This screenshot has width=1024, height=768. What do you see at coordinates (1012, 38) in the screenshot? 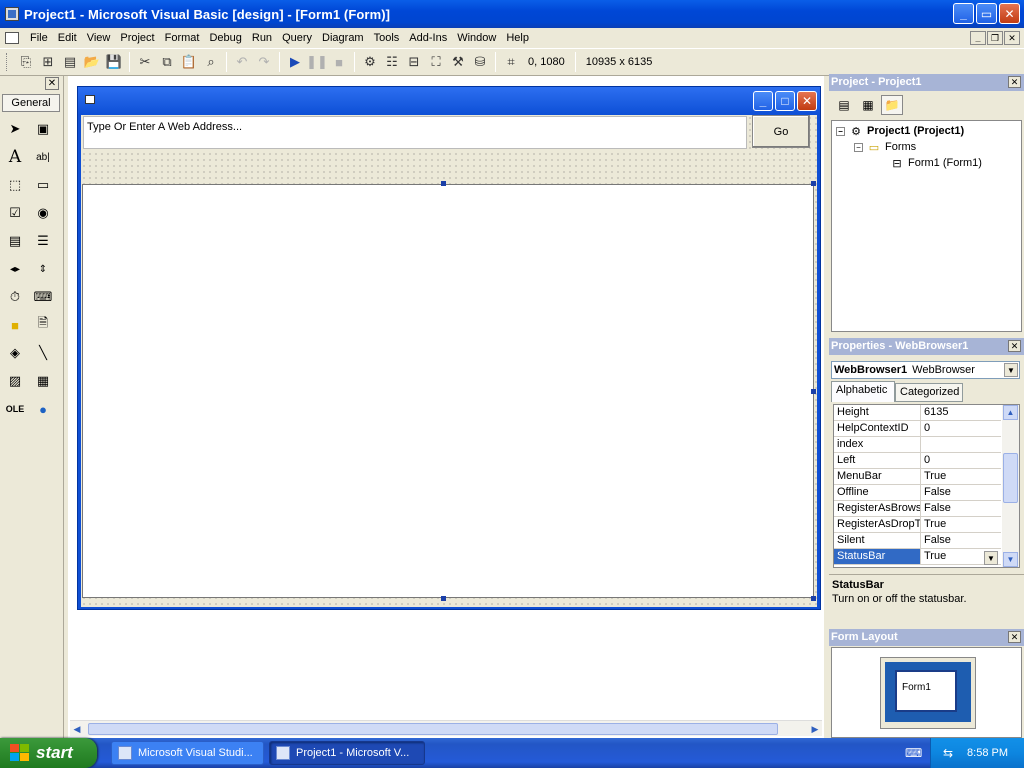
I see `mdi-close-button: ✕` at bounding box center [1012, 38].